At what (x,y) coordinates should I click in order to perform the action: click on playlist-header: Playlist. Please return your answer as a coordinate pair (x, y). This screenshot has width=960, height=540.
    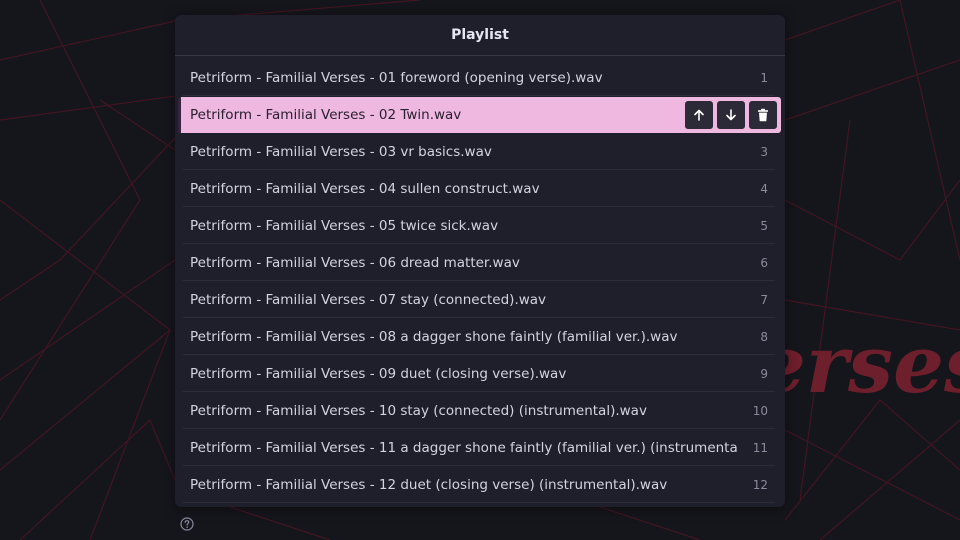
    Looking at the image, I should click on (480, 35).